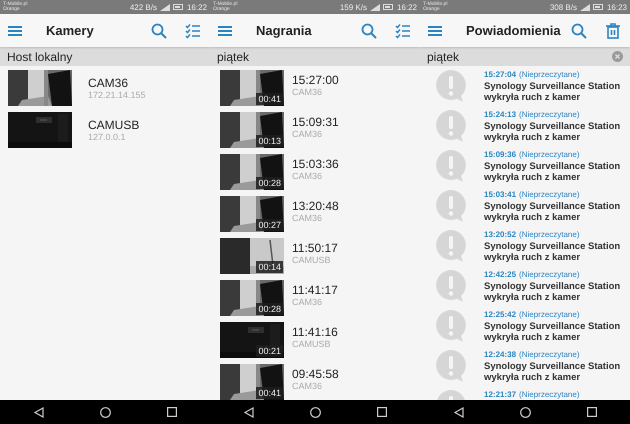  I want to click on recording-row: 00:28 11:41:17 CAM36, so click(315, 301).